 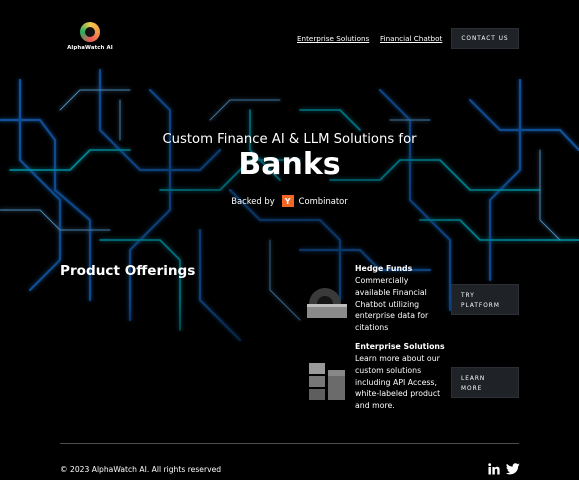 I want to click on nav-link-enterprise-solutions: Enterprise Solutions, so click(x=333, y=38).